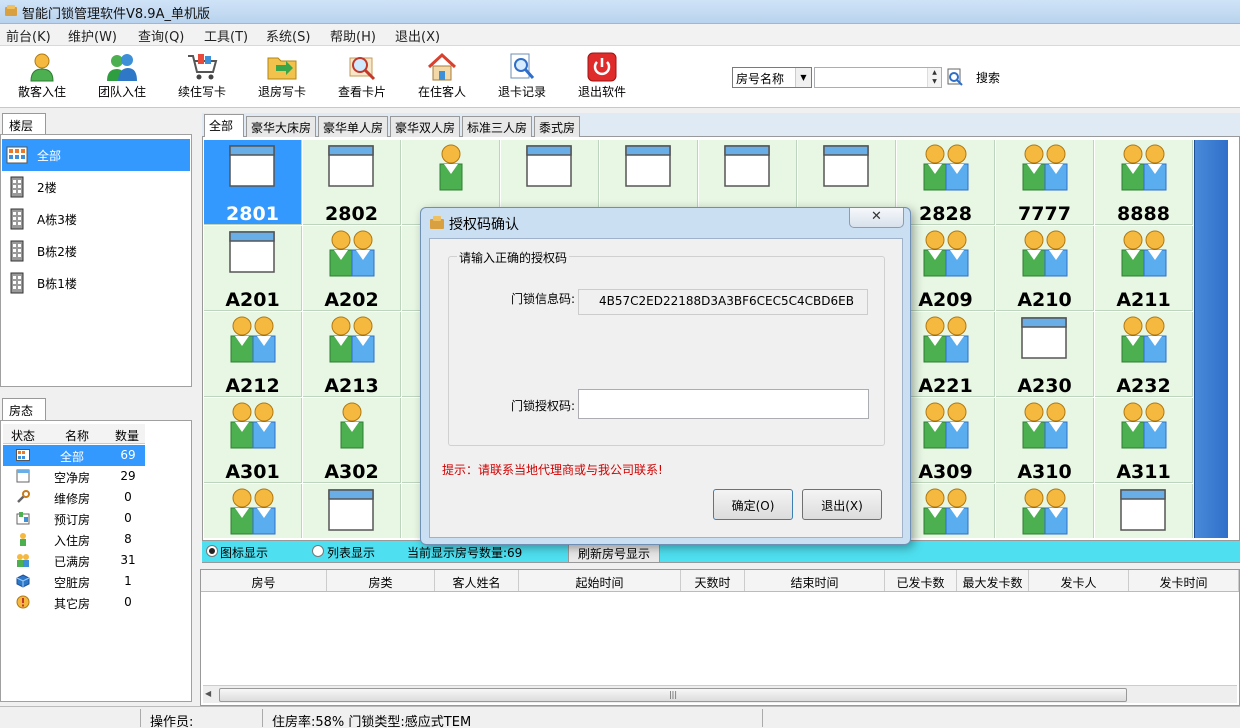 The height and width of the screenshot is (728, 1240). What do you see at coordinates (281, 92) in the screenshot?
I see `toolbar-label: 退房写卡` at bounding box center [281, 92].